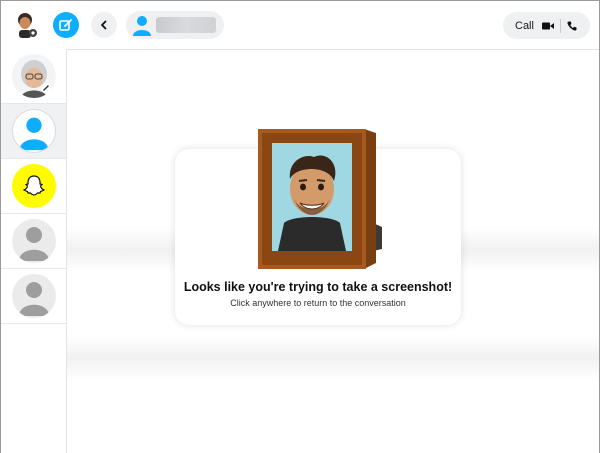  I want to click on video-call-icon, so click(547, 26).